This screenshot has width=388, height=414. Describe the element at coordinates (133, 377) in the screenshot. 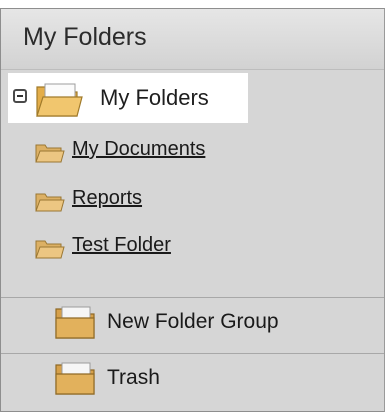

I see `folder-group-label: Trash` at that location.